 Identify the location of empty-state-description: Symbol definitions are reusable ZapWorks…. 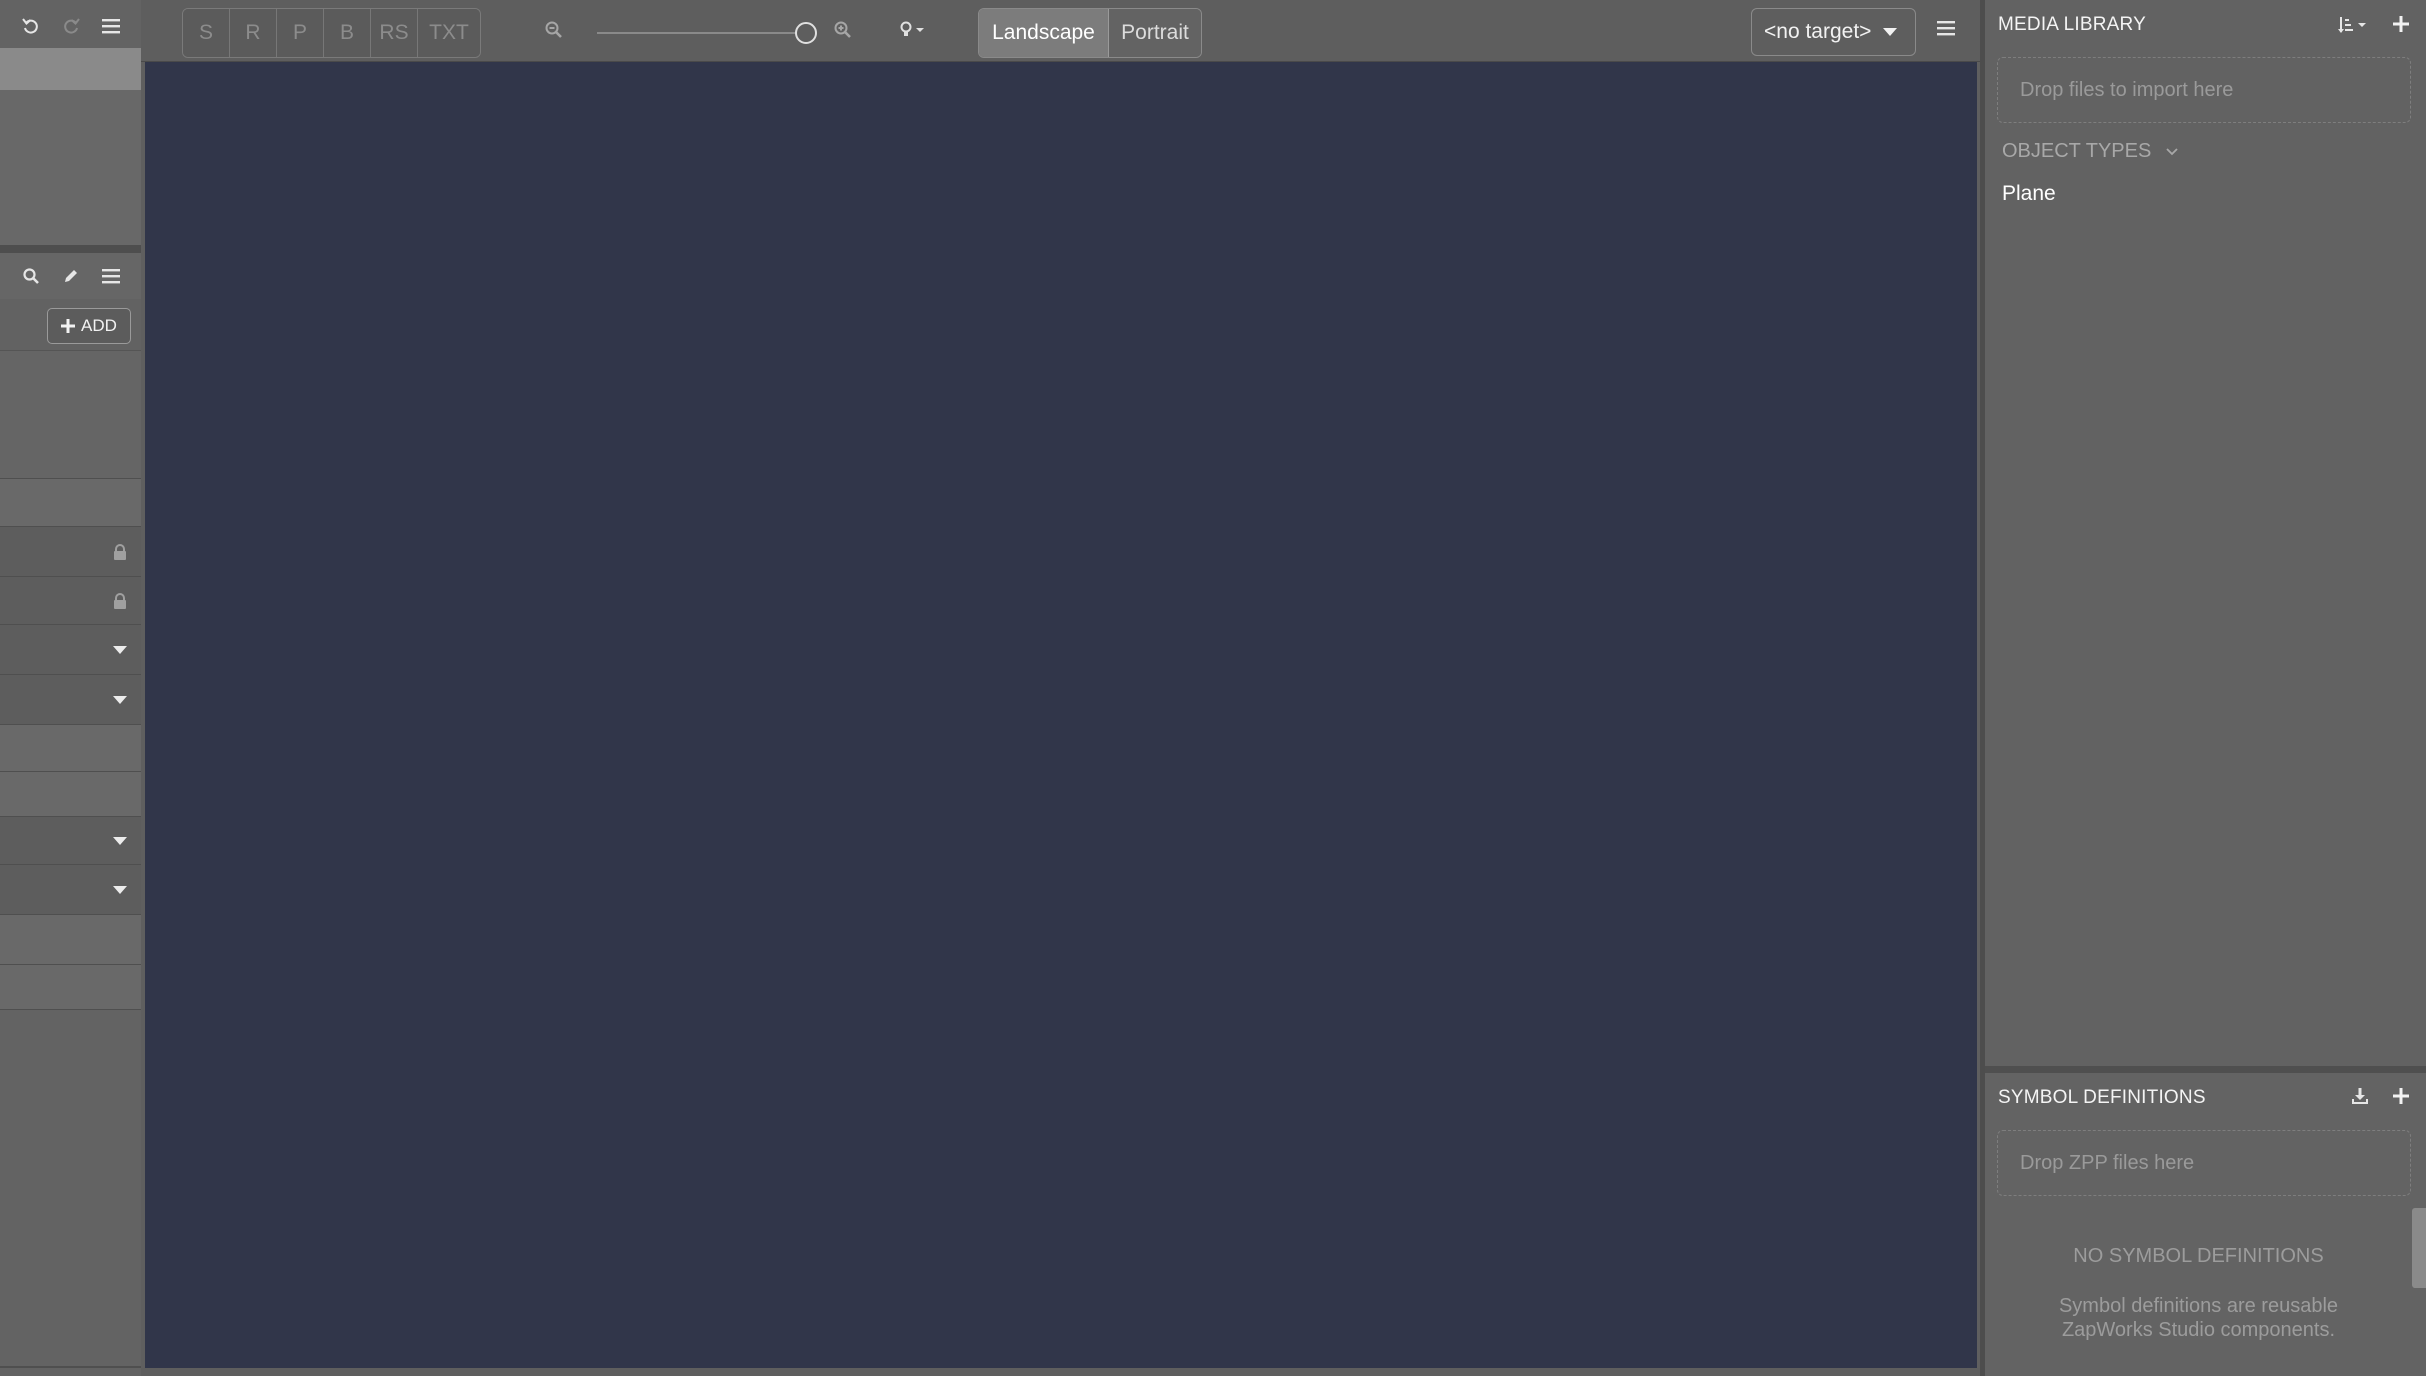
(2198, 1318).